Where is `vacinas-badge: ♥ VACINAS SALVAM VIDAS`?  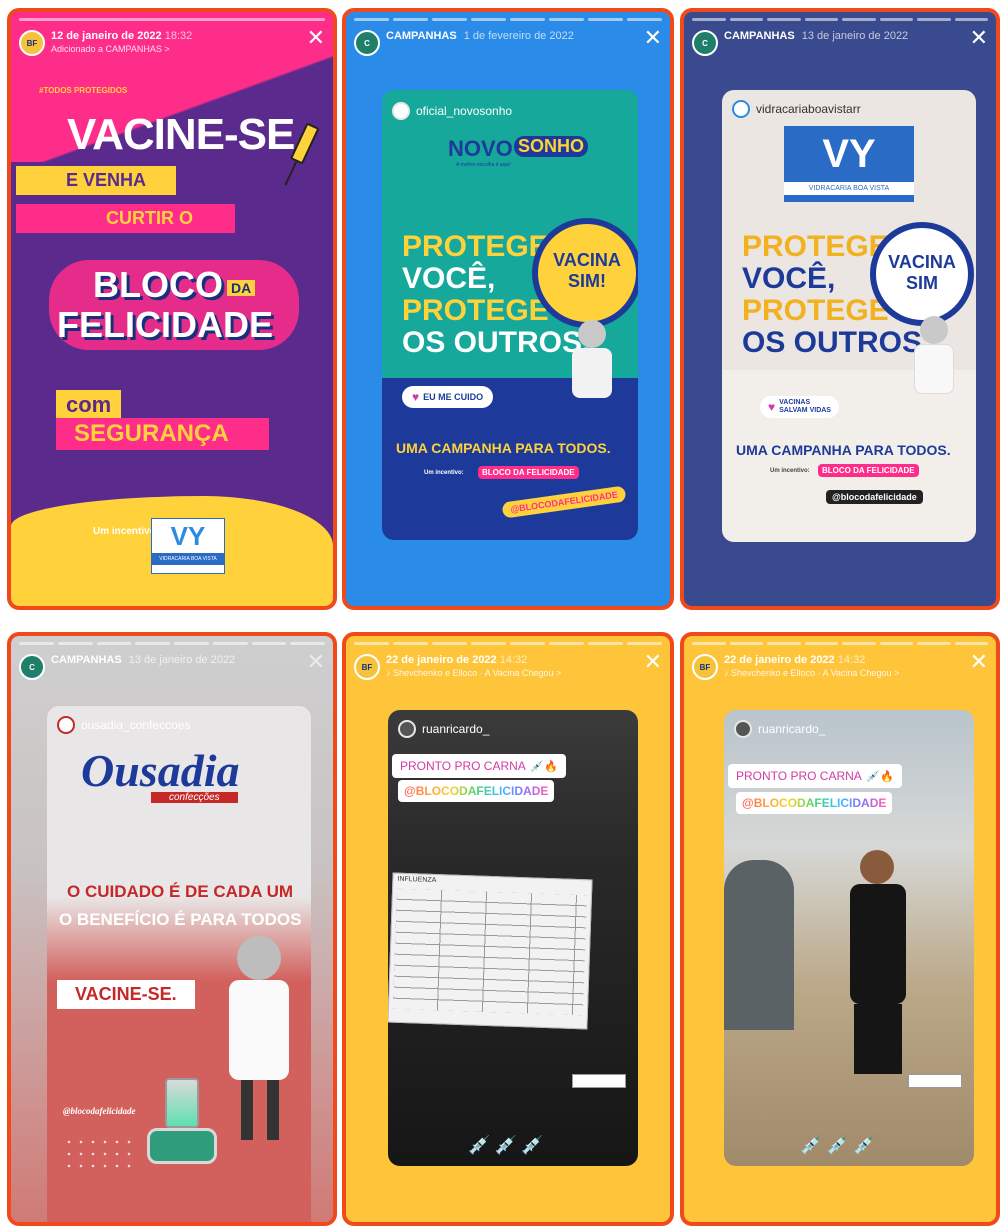 vacinas-badge: ♥ VACINAS SALVAM VIDAS is located at coordinates (799, 407).